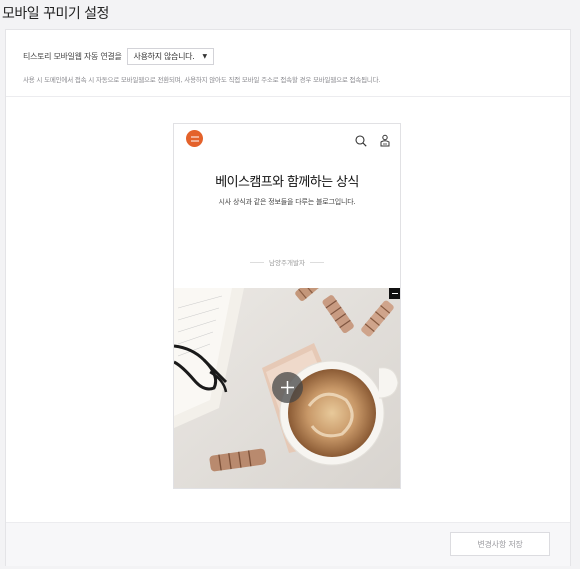 The image size is (580, 569). I want to click on blog-description: 시사 상식과 같은 정보들을 다루는 블로그입니다., so click(287, 202).